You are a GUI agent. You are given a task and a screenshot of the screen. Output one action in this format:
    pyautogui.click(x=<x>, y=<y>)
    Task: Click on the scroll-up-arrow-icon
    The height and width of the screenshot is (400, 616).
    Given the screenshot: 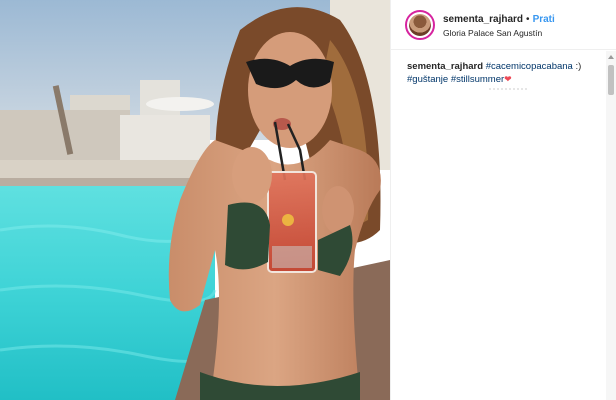 What is the action you would take?
    pyautogui.click(x=611, y=57)
    